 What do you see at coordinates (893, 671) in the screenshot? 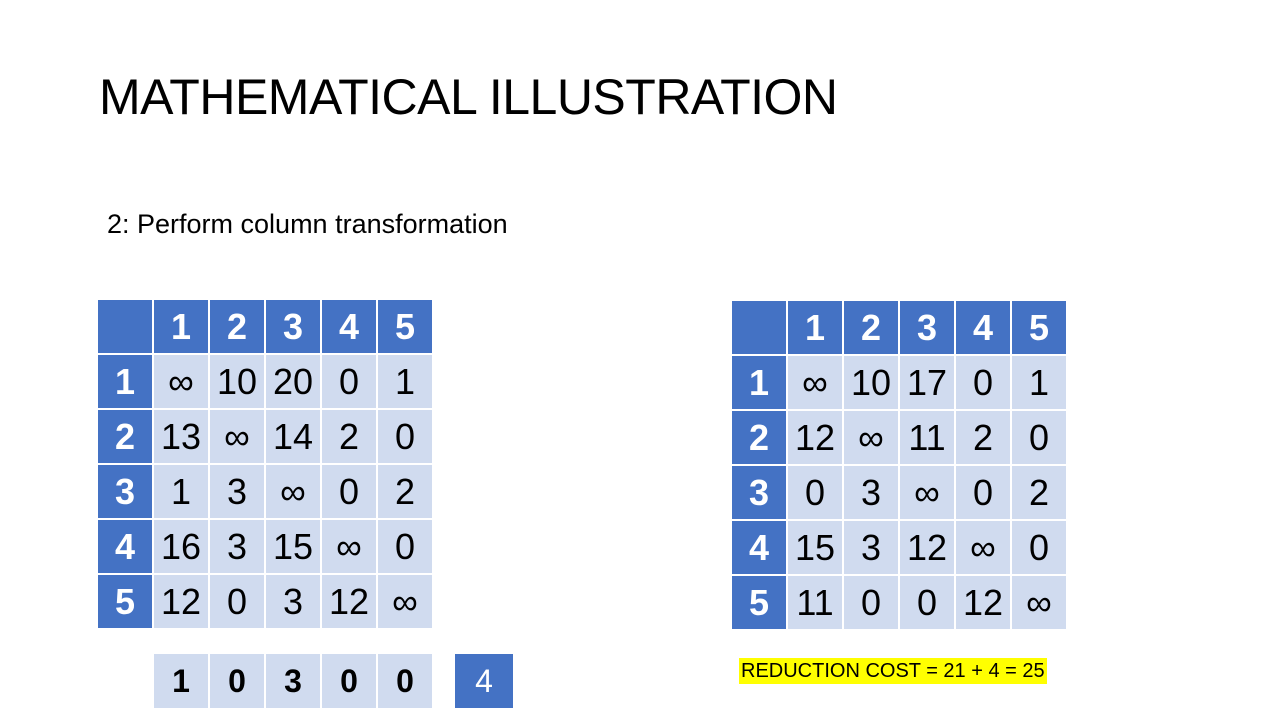
I see `reduction-cost-label: REDUCTION COST = 21 + 4 = 25` at bounding box center [893, 671].